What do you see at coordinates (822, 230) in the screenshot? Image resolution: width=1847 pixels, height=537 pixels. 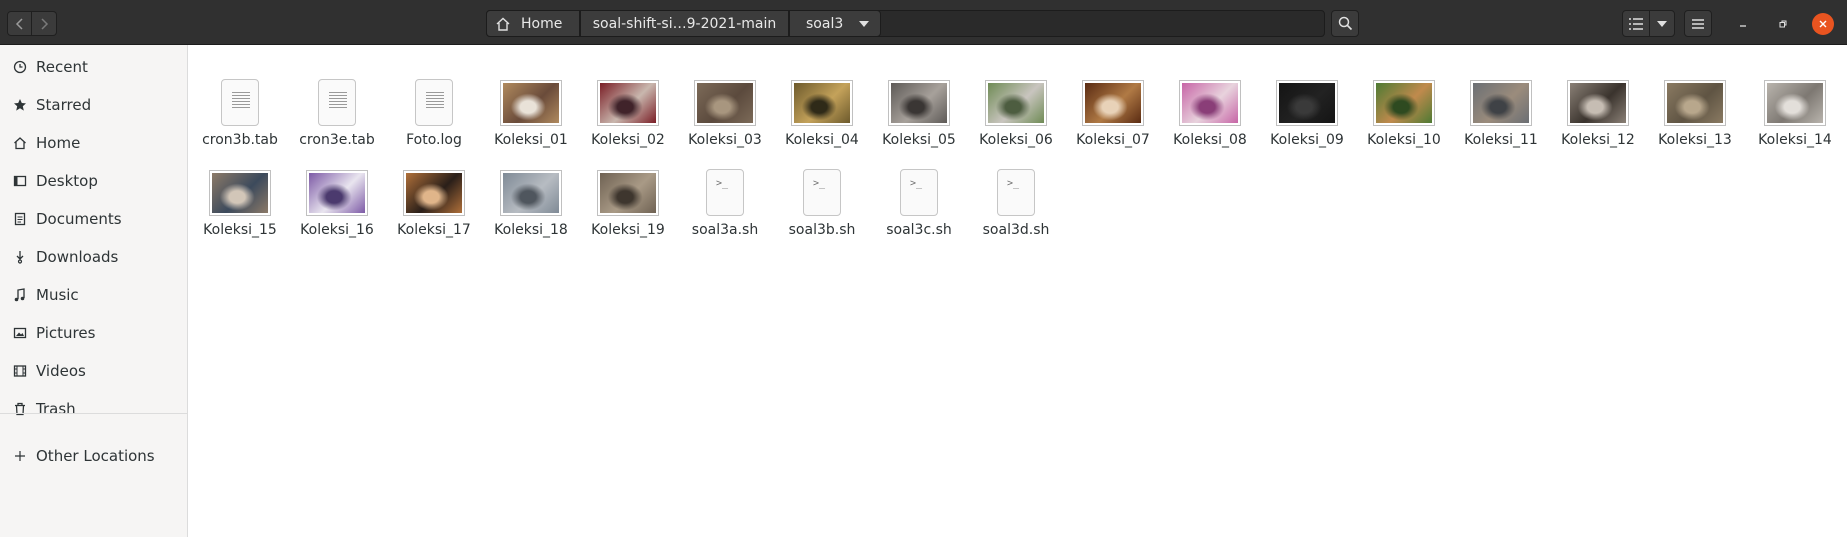 I see `file-name: soal3b.sh` at bounding box center [822, 230].